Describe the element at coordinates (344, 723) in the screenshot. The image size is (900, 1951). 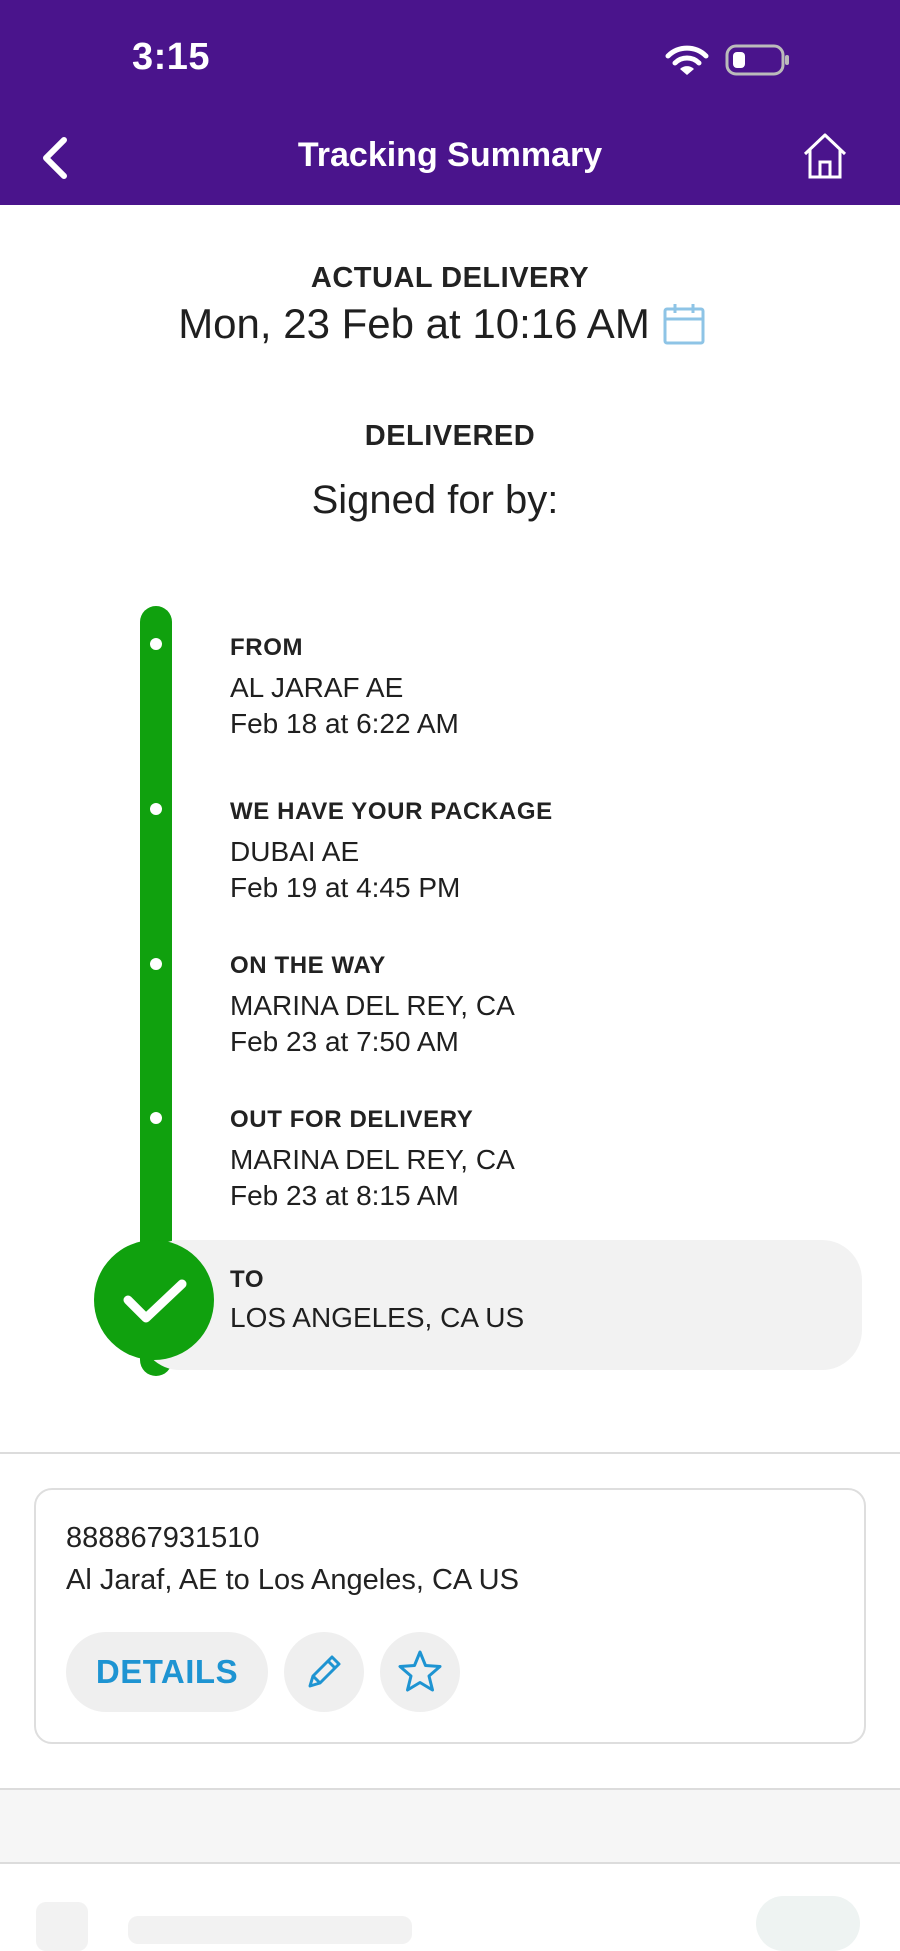
I see `step-time: Feb 18 at 6:22 AM` at that location.